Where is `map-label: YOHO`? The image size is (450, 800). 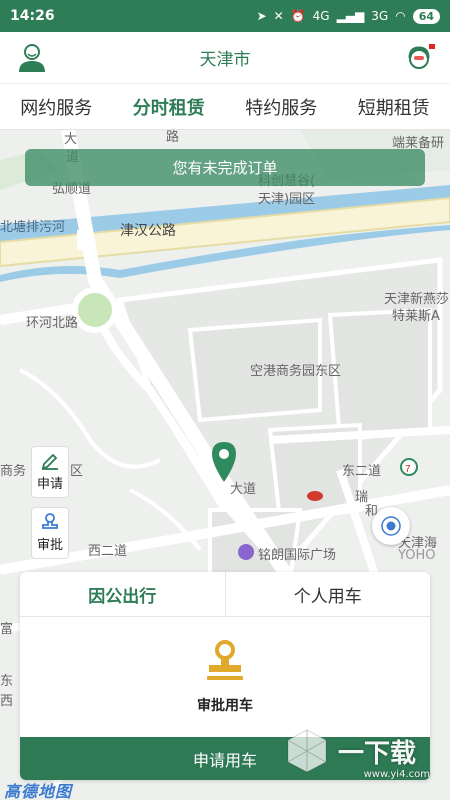
map-label: YOHO is located at coordinates (417, 555).